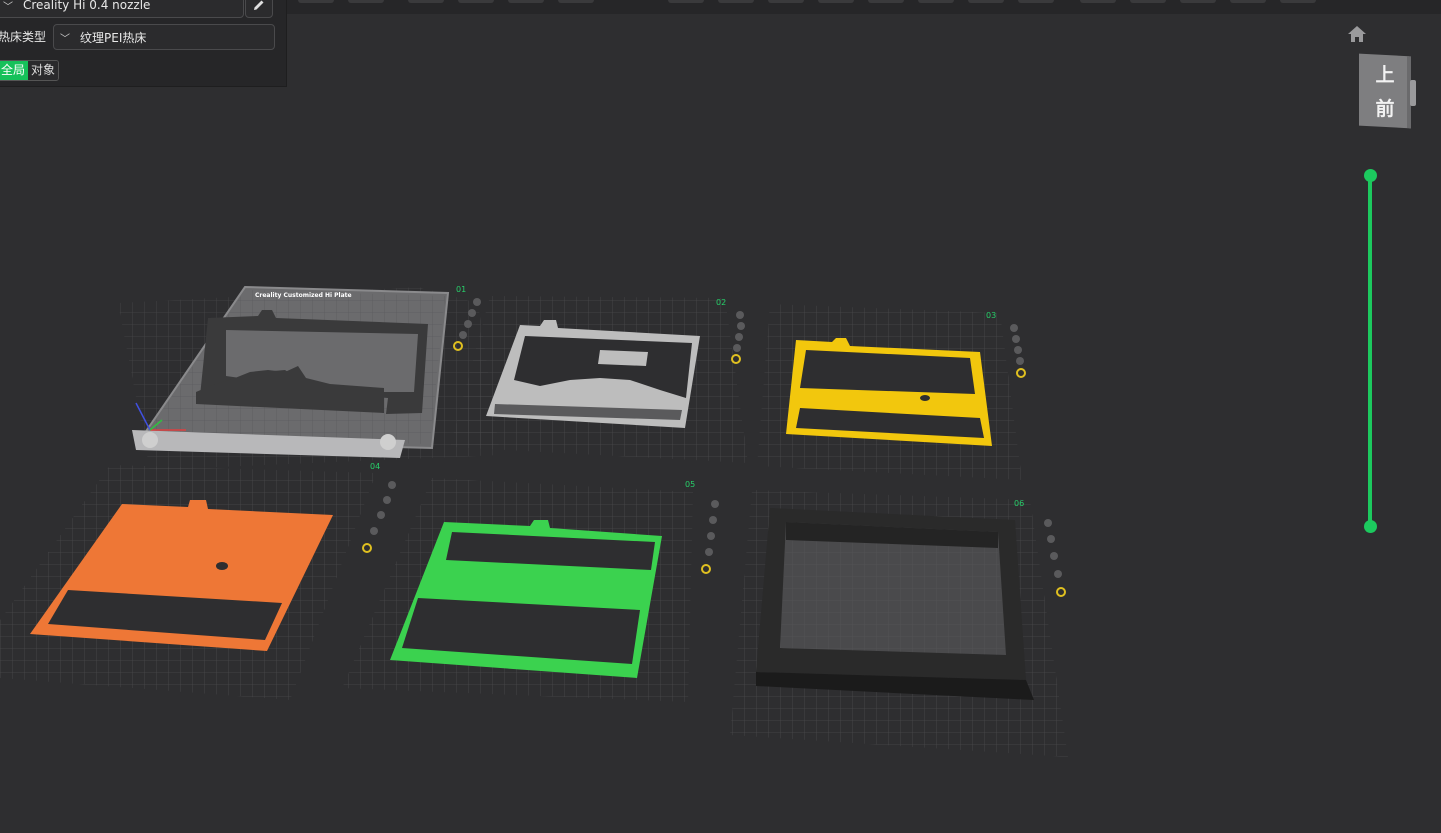 The width and height of the screenshot is (1441, 833). What do you see at coordinates (164, 37) in the screenshot?
I see `bed-type-select: ﹀ 纹理PEI热床` at bounding box center [164, 37].